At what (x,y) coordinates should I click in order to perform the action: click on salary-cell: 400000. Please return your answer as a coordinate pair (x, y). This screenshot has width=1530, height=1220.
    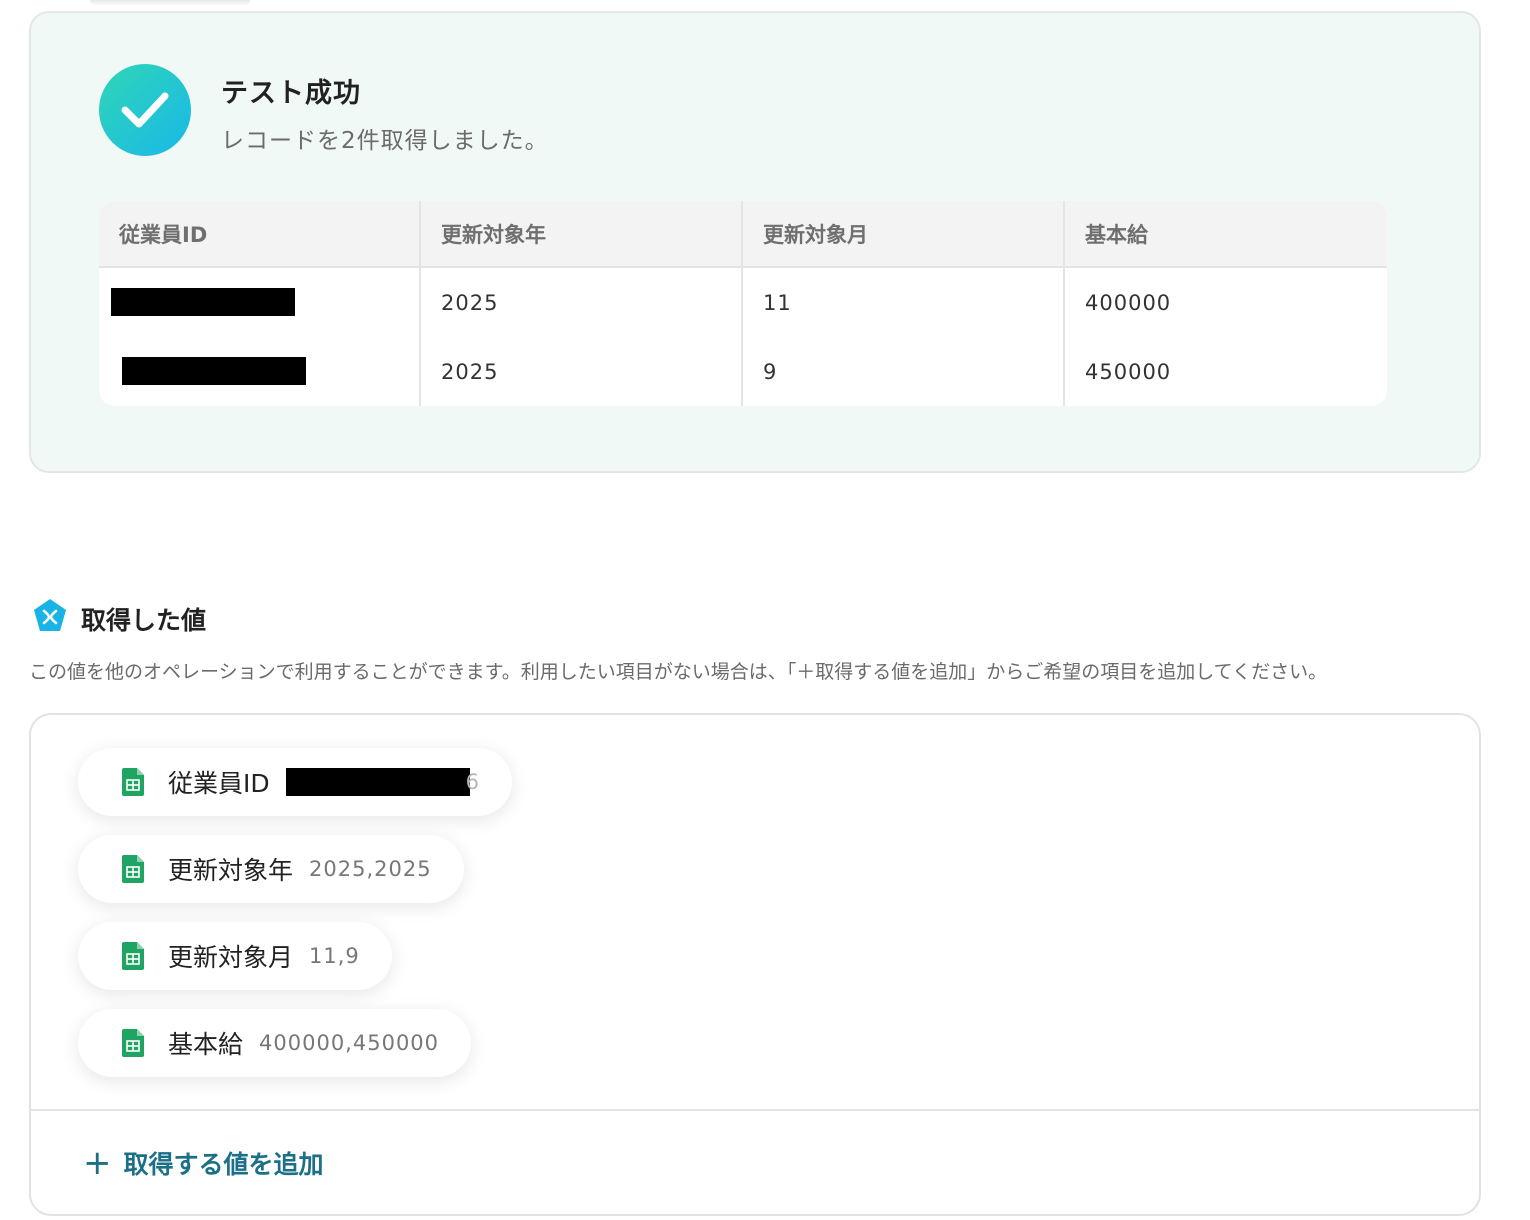
    Looking at the image, I should click on (1128, 302).